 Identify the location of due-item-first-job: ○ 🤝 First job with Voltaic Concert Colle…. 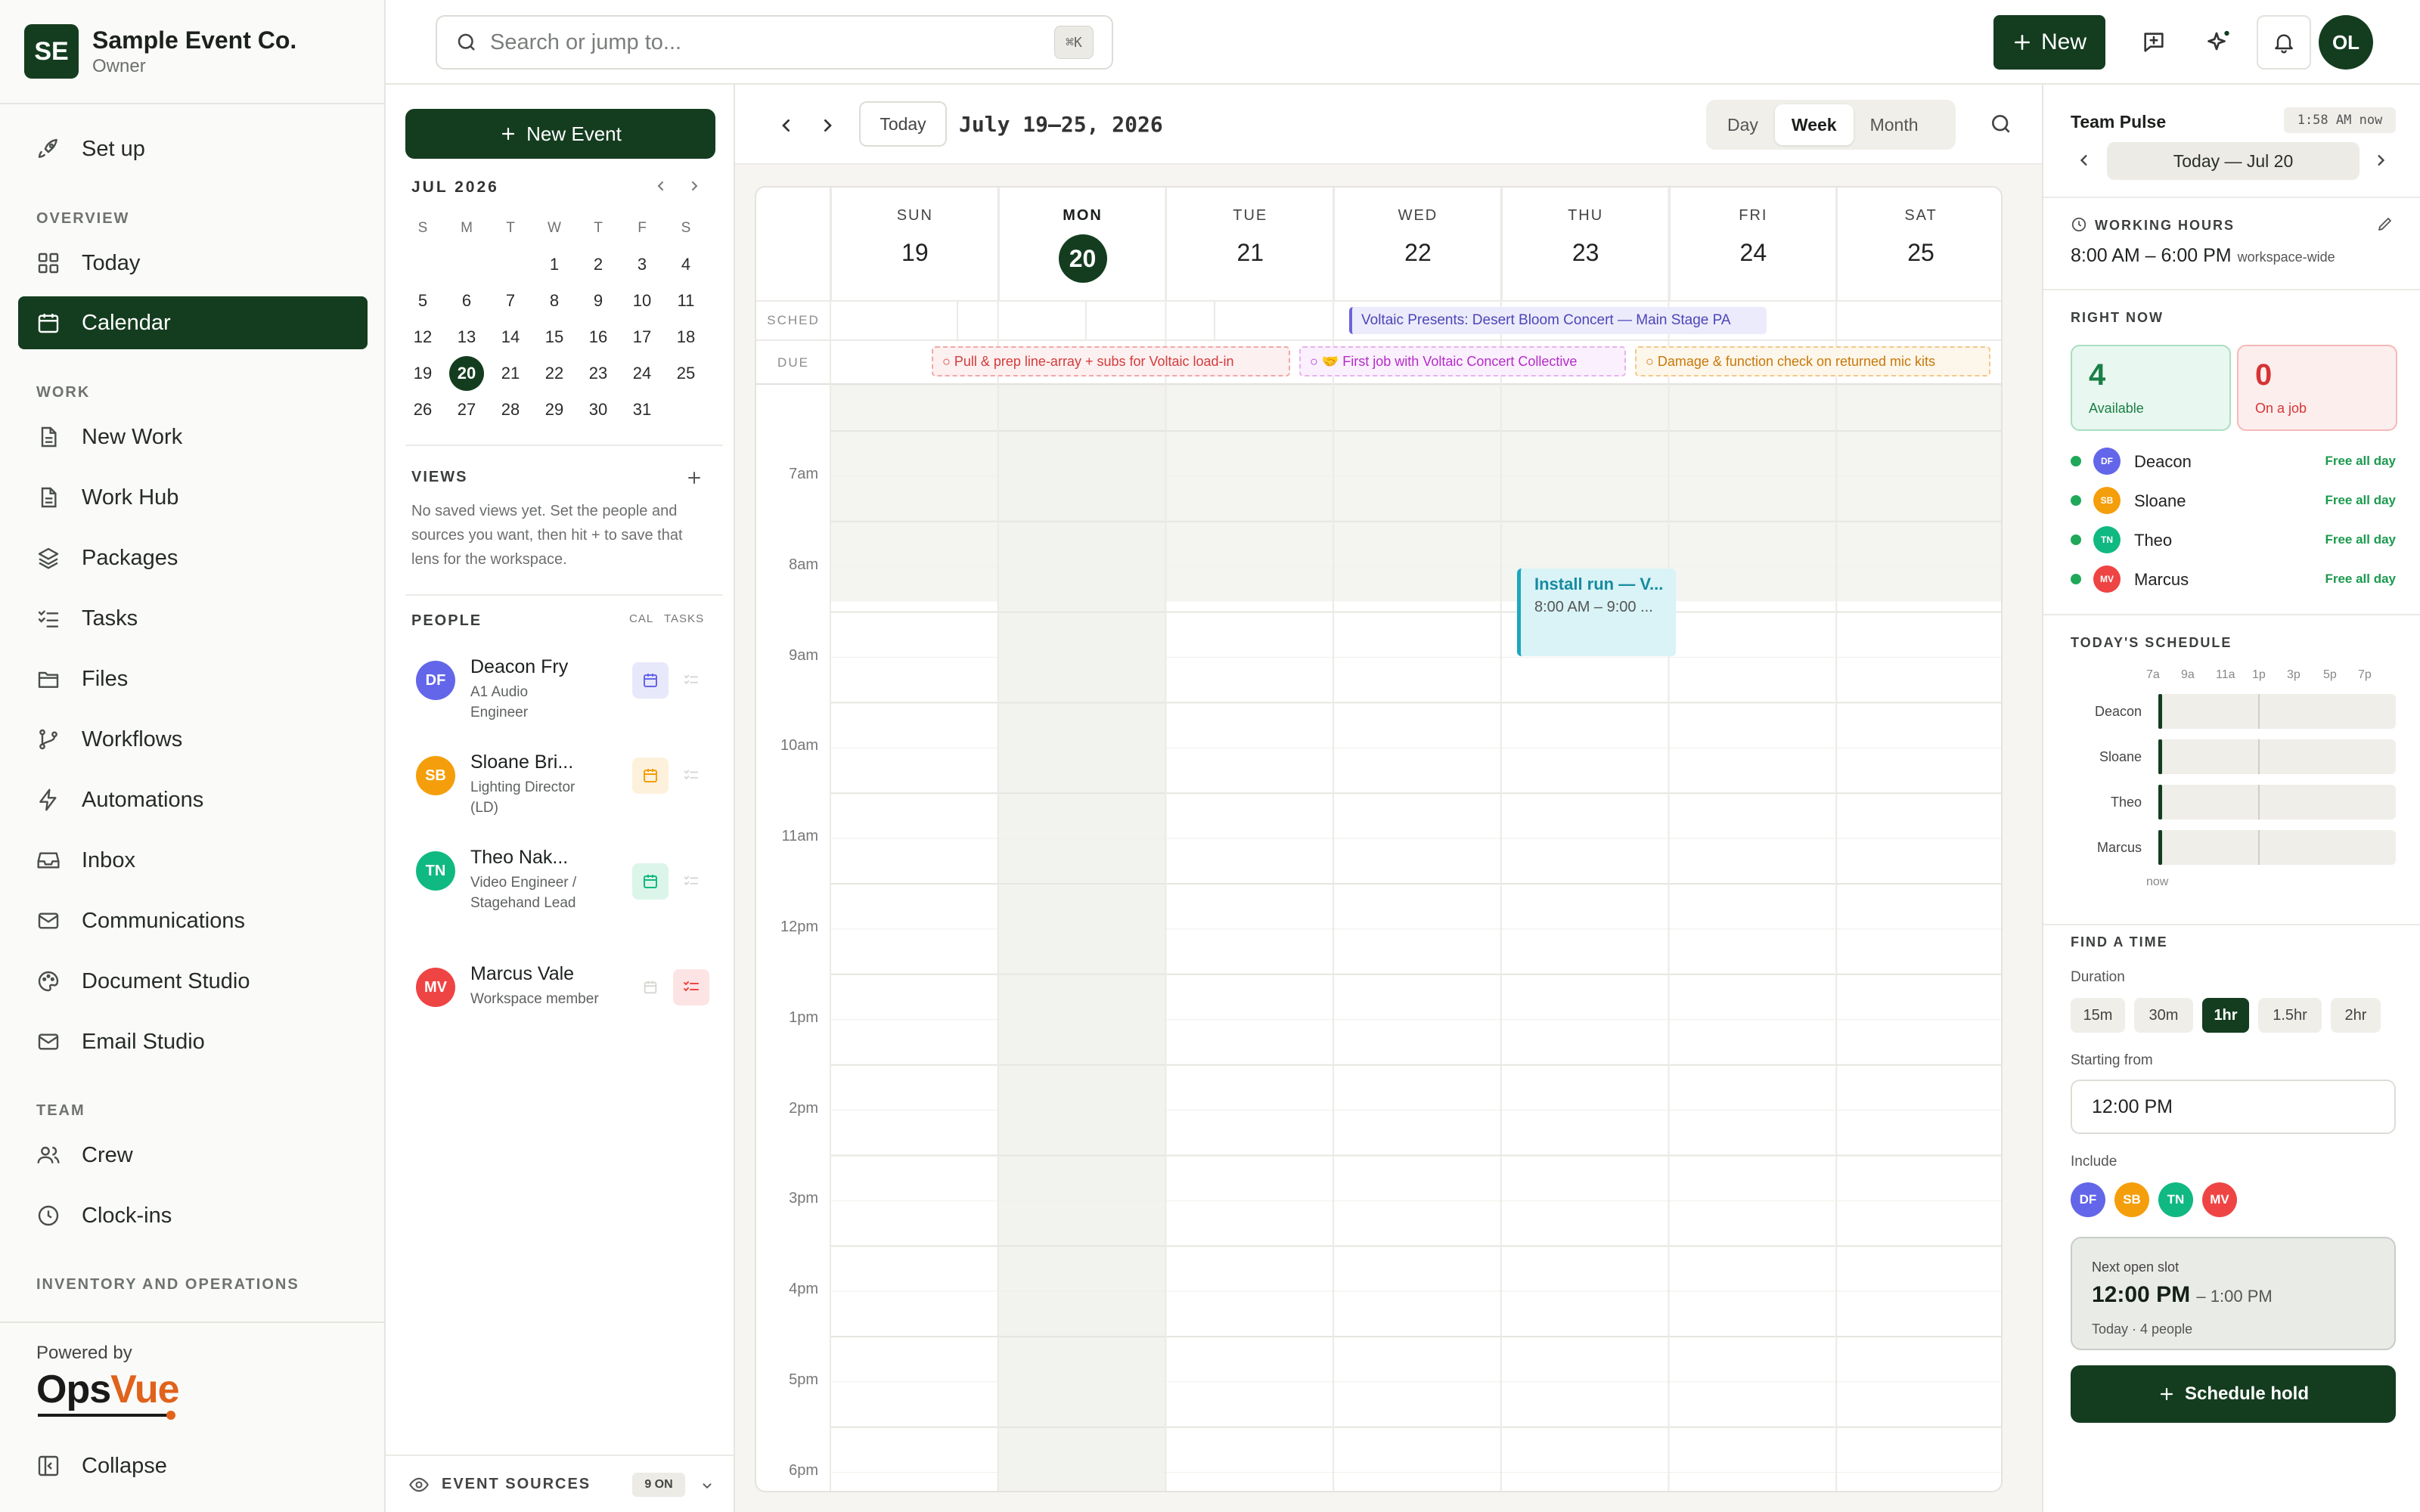
(1462, 361).